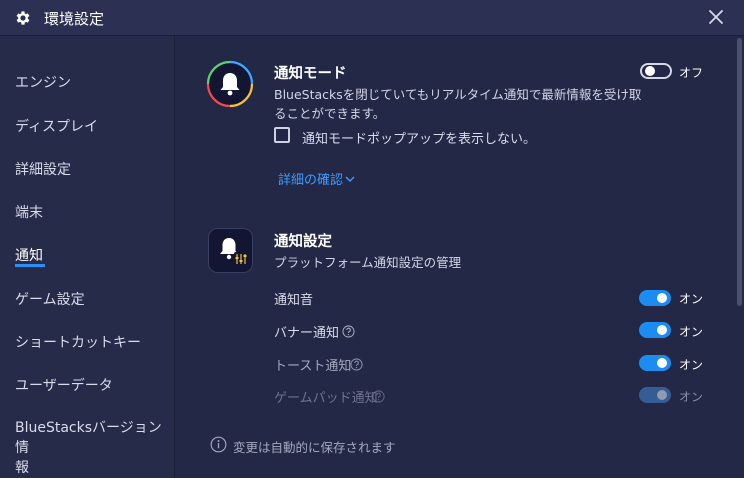 The width and height of the screenshot is (744, 478). Describe the element at coordinates (655, 363) in the screenshot. I see `toast-notification-toggle` at that location.